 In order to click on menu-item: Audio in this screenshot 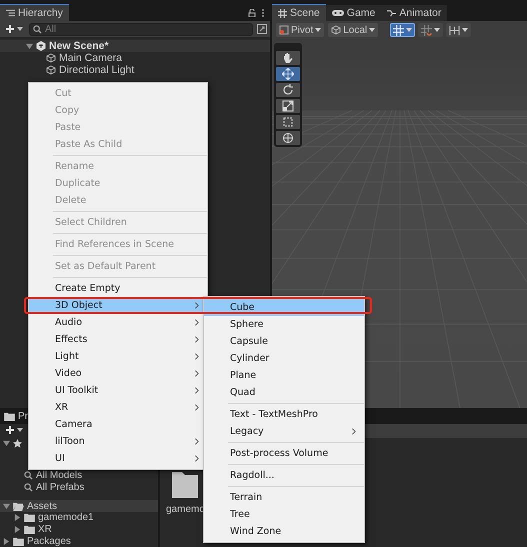, I will do `click(118, 322)`.